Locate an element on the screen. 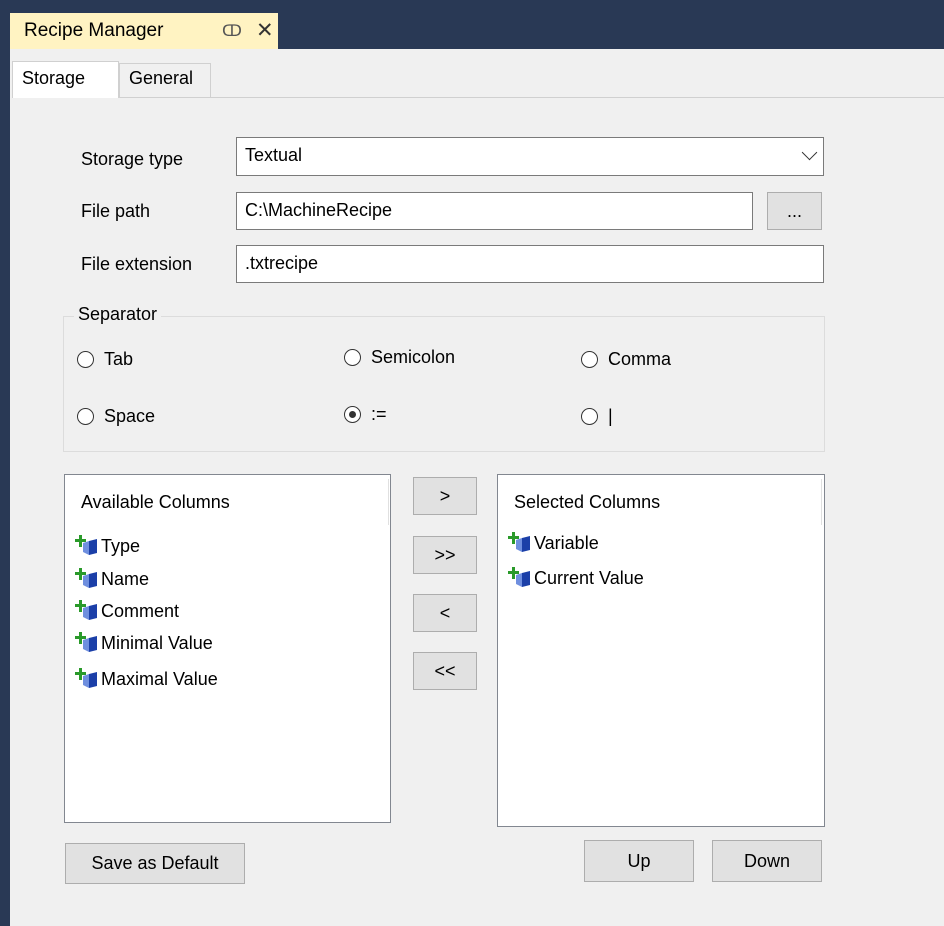  document-tab: Recipe Manager ↀ ✕ is located at coordinates (144, 31).